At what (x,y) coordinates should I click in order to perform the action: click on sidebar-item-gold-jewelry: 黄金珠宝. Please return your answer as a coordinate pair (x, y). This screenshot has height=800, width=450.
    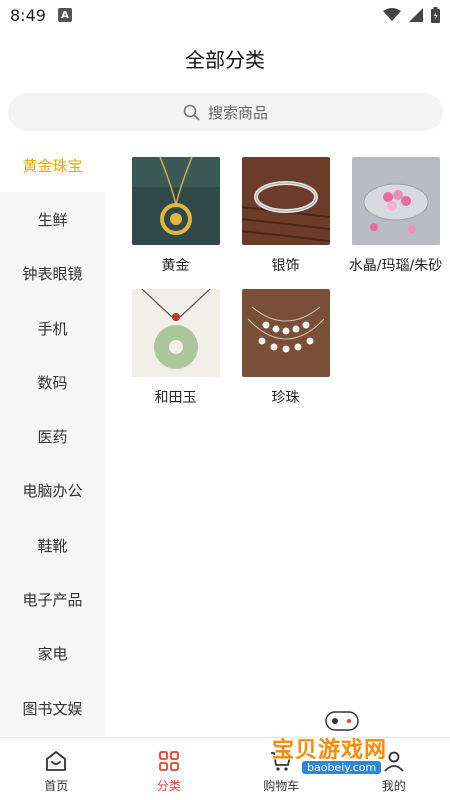
    Looking at the image, I should click on (52, 165).